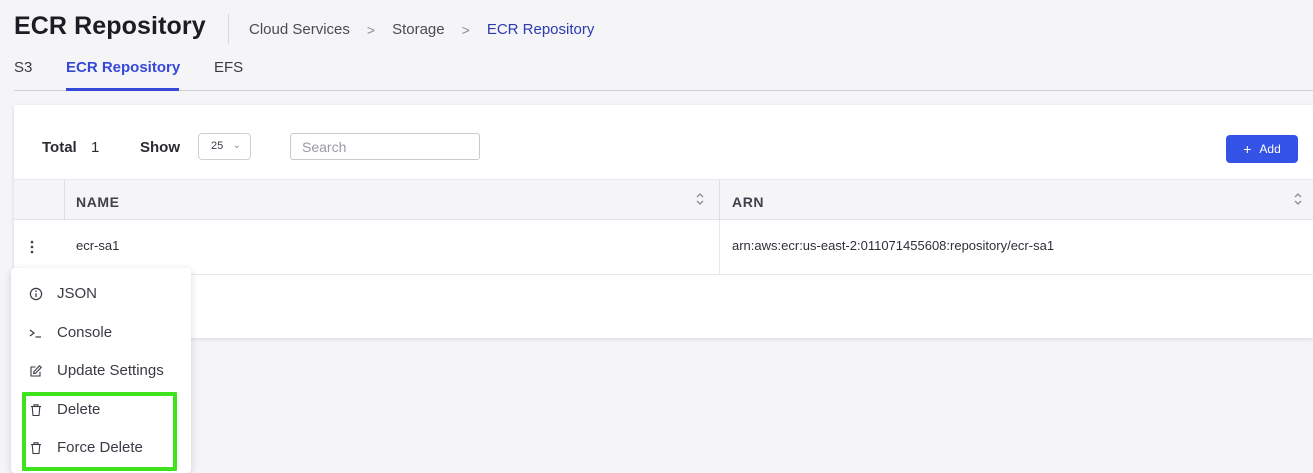 The image size is (1313, 473). Describe the element at coordinates (36, 294) in the screenshot. I see `info-icon` at that location.